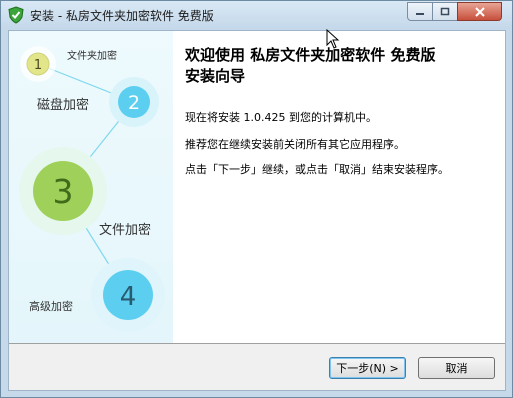 This screenshot has width=513, height=398. What do you see at coordinates (281, 117) in the screenshot?
I see `install-version-text: 现在将安装 1.0.425 到您的计算机中。` at bounding box center [281, 117].